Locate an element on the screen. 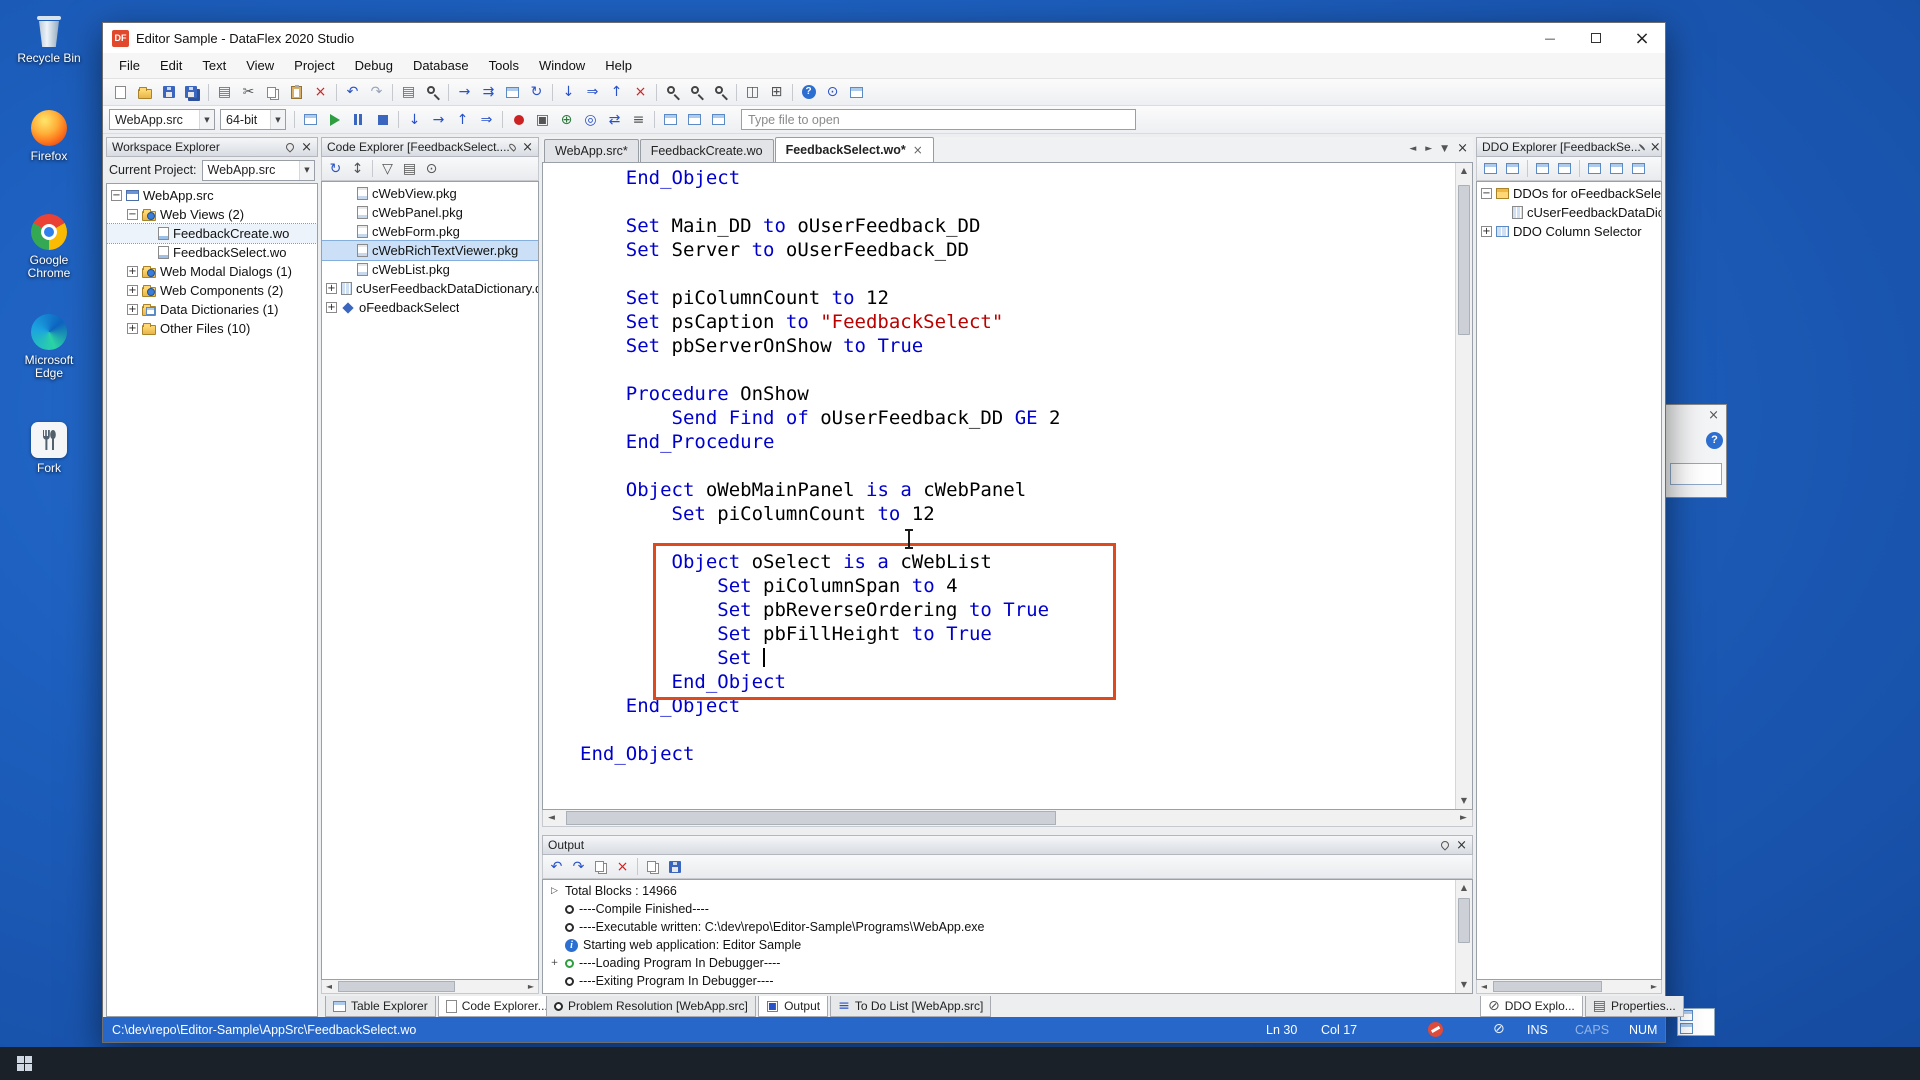 The height and width of the screenshot is (1080, 1920). menu-database: Database is located at coordinates (441, 65).